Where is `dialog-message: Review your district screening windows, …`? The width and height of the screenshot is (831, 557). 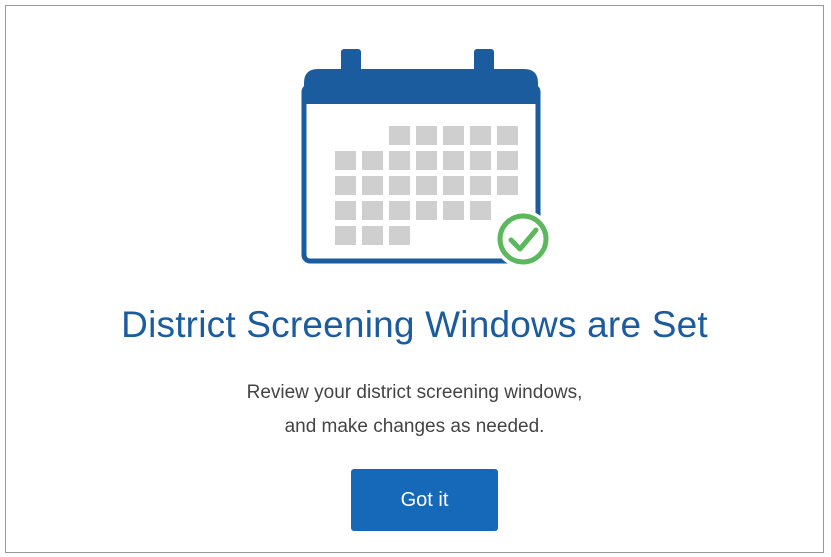 dialog-message: Review your district screening windows, … is located at coordinates (414, 410).